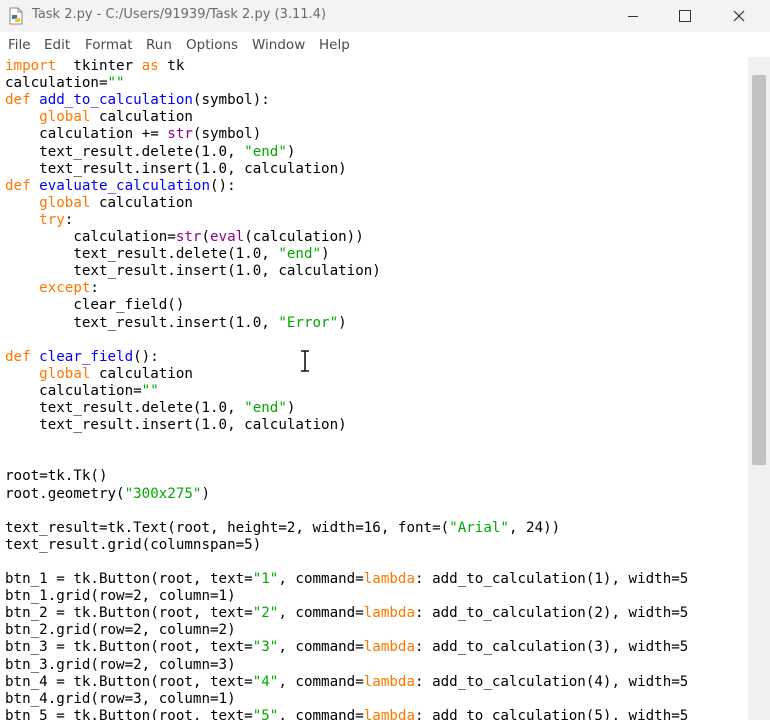 This screenshot has width=770, height=720. I want to click on menu-format: Format, so click(109, 45).